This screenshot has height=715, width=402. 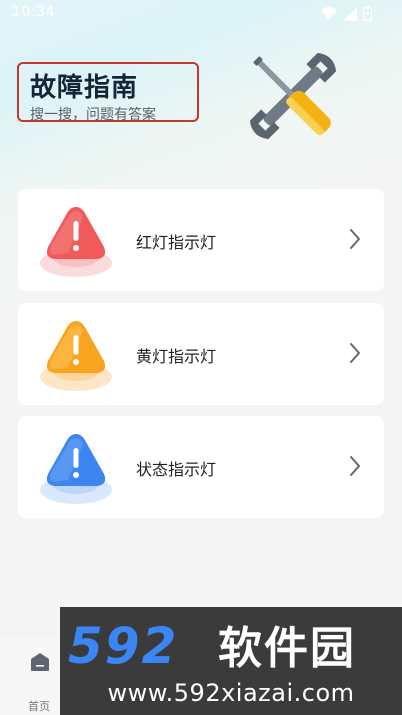 What do you see at coordinates (84, 88) in the screenshot?
I see `page-title: 故障指南` at bounding box center [84, 88].